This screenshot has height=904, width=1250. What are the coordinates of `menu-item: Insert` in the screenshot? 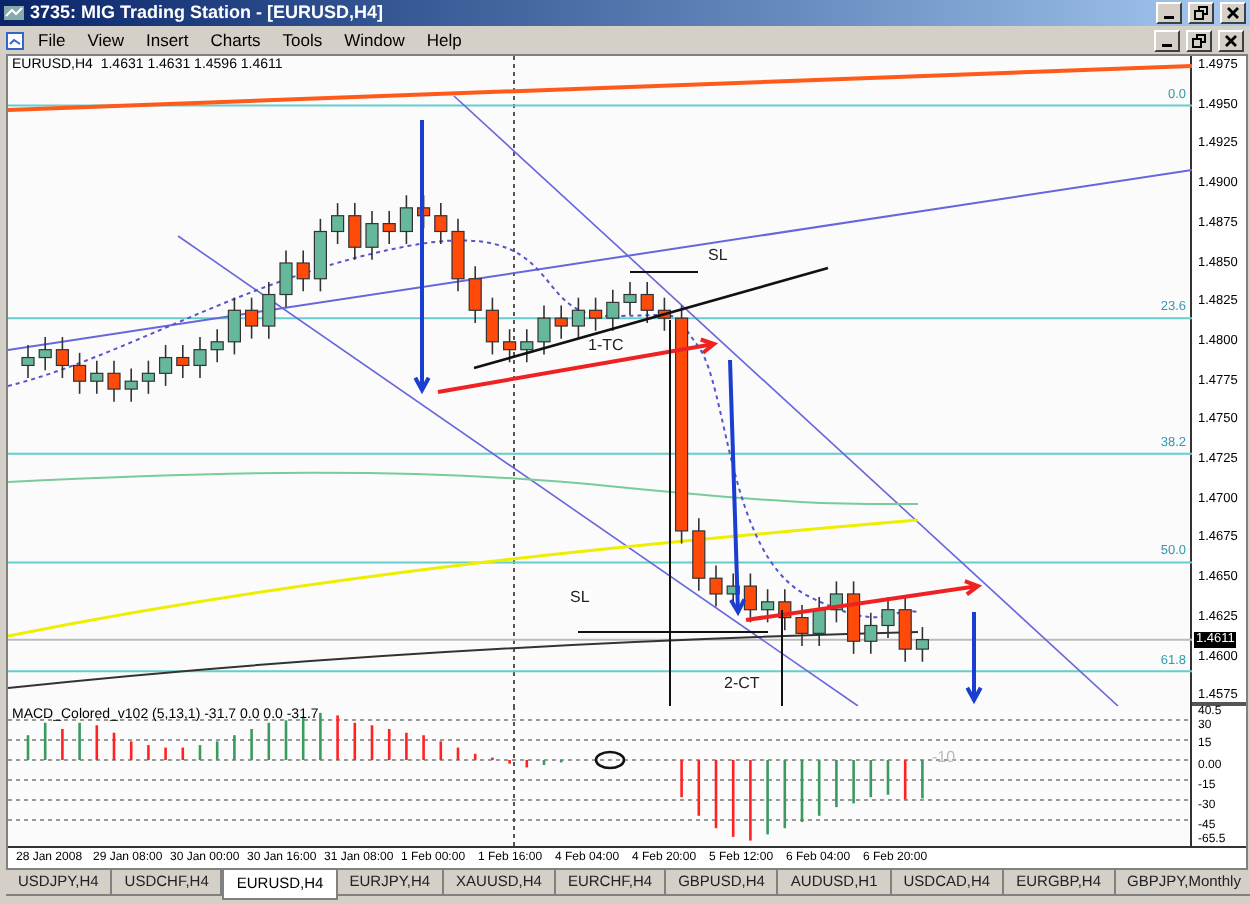 It's located at (167, 40).